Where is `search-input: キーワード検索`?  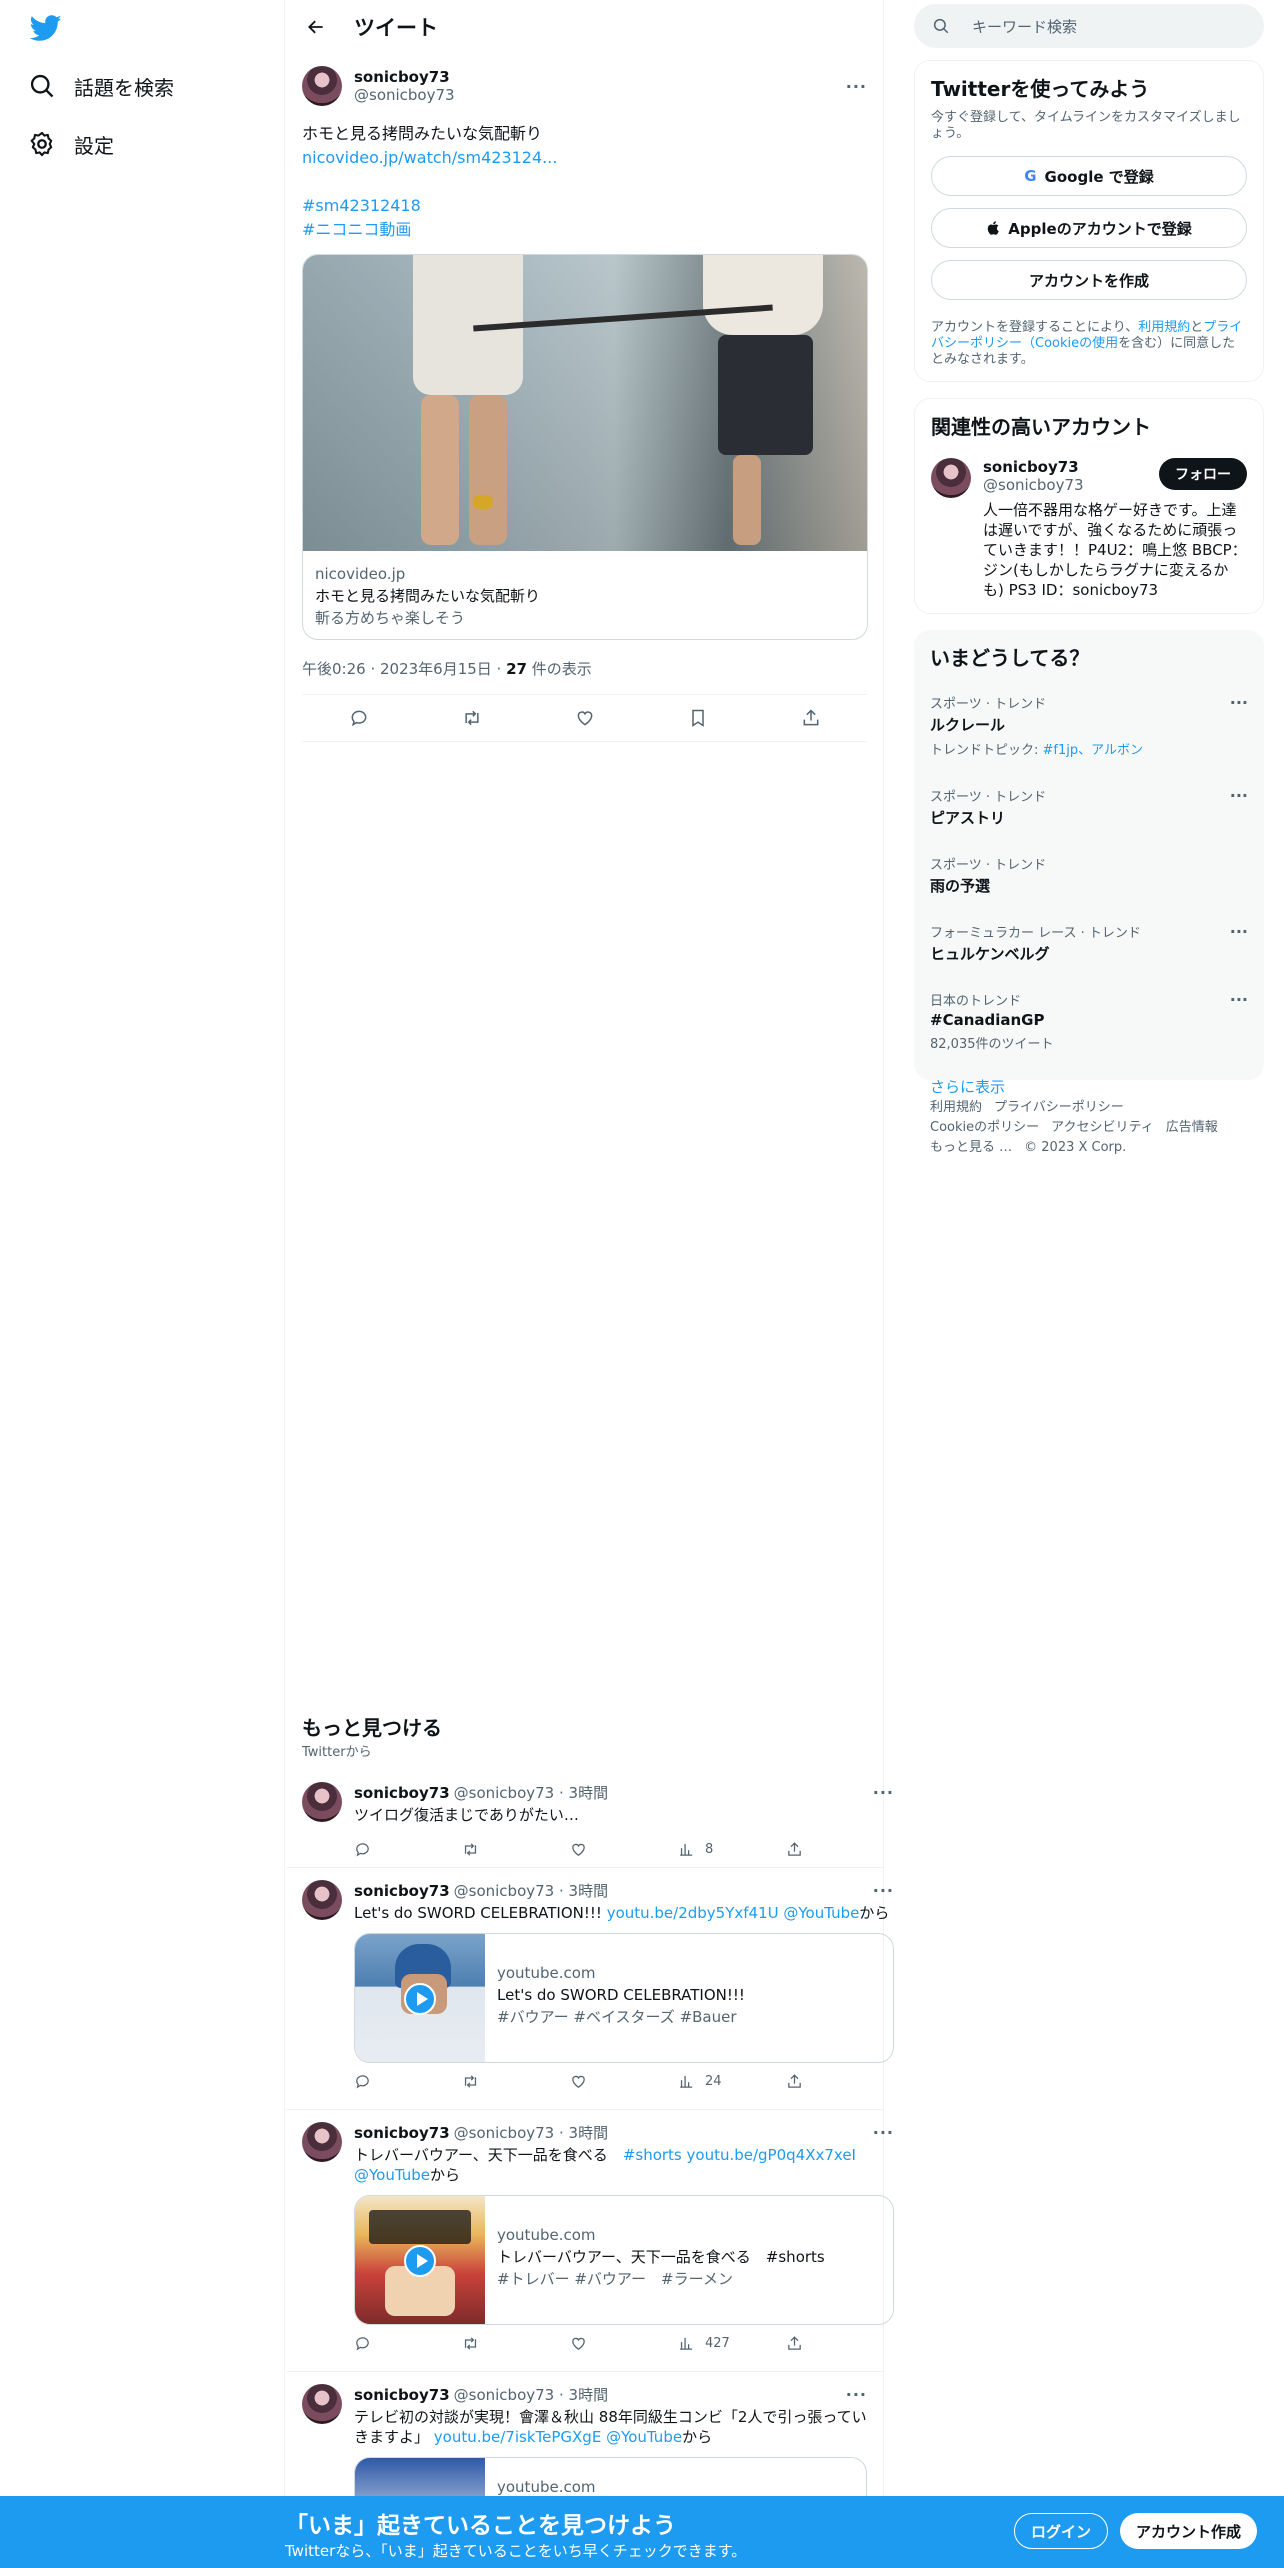
search-input: キーワード検索 is located at coordinates (1089, 26).